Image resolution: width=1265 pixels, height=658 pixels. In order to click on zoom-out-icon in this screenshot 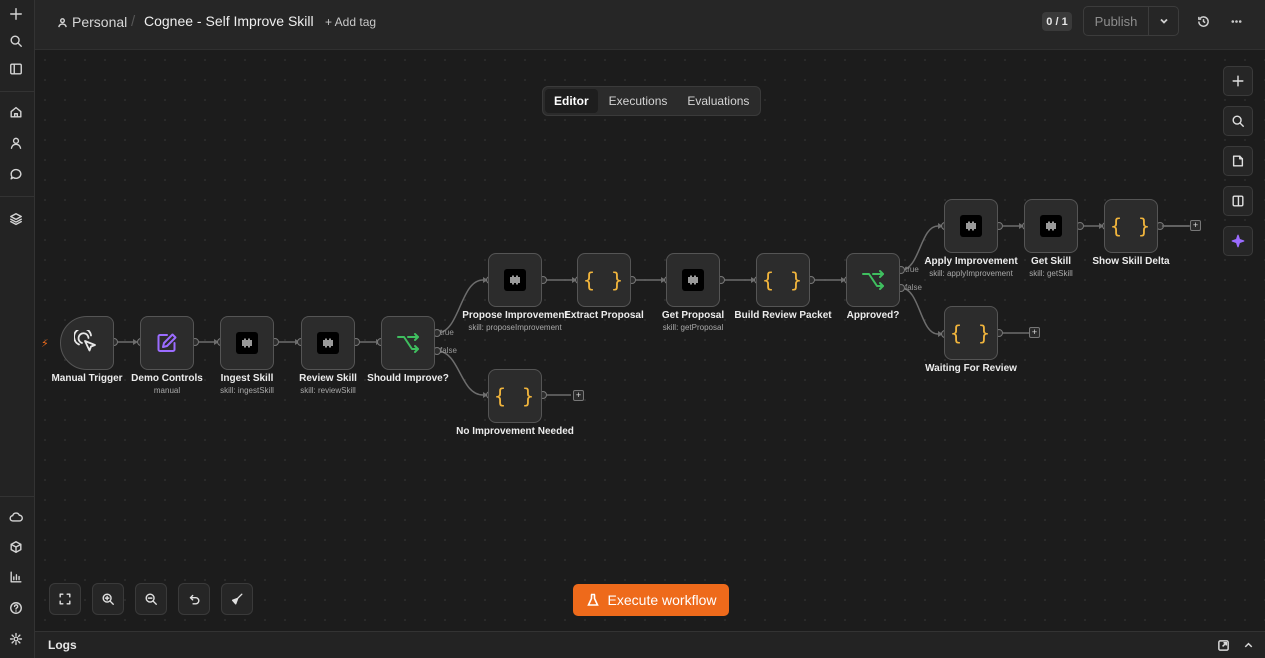, I will do `click(151, 599)`.